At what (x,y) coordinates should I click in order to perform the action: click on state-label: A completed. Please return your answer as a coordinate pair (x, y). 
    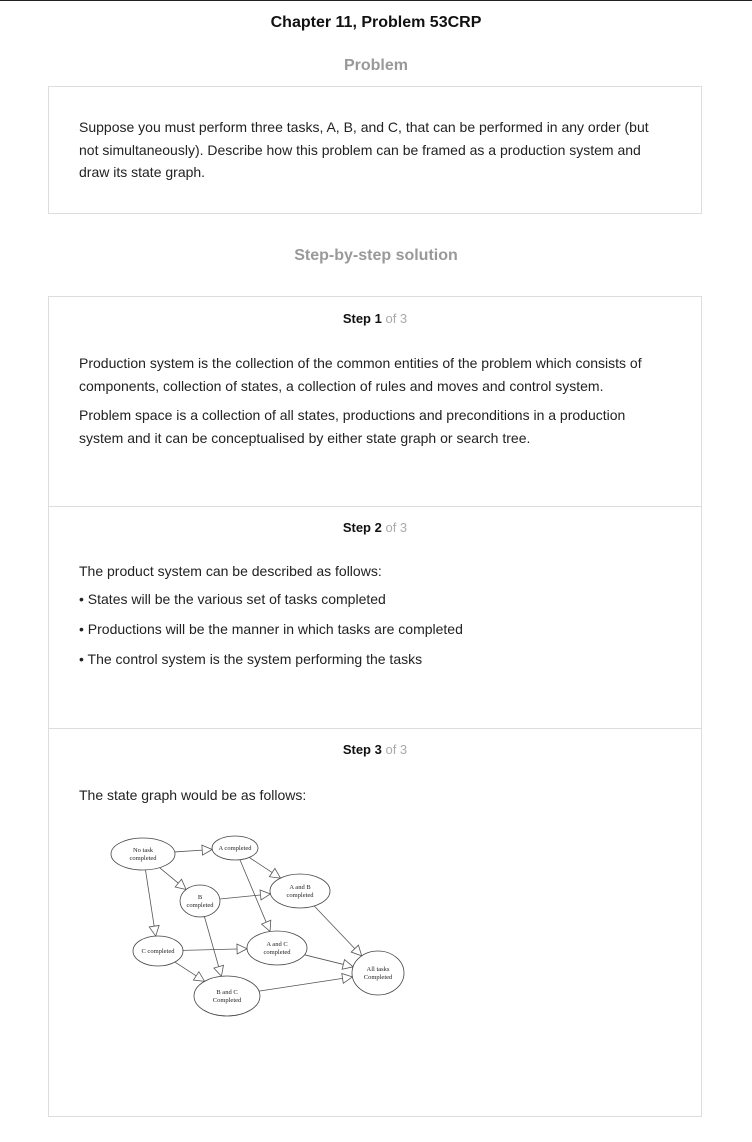
    Looking at the image, I should click on (235, 848).